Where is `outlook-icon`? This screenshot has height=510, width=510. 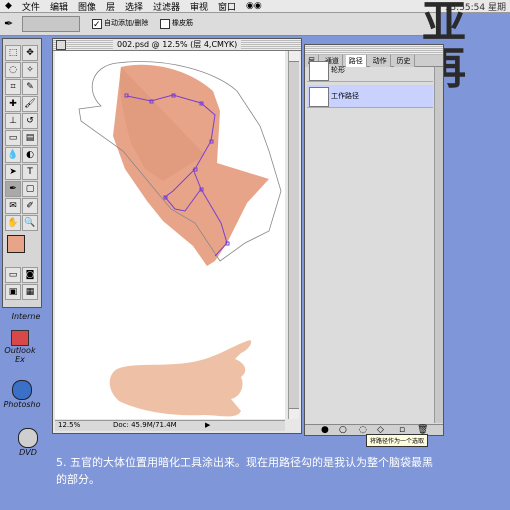
outlook-icon is located at coordinates (20, 338).